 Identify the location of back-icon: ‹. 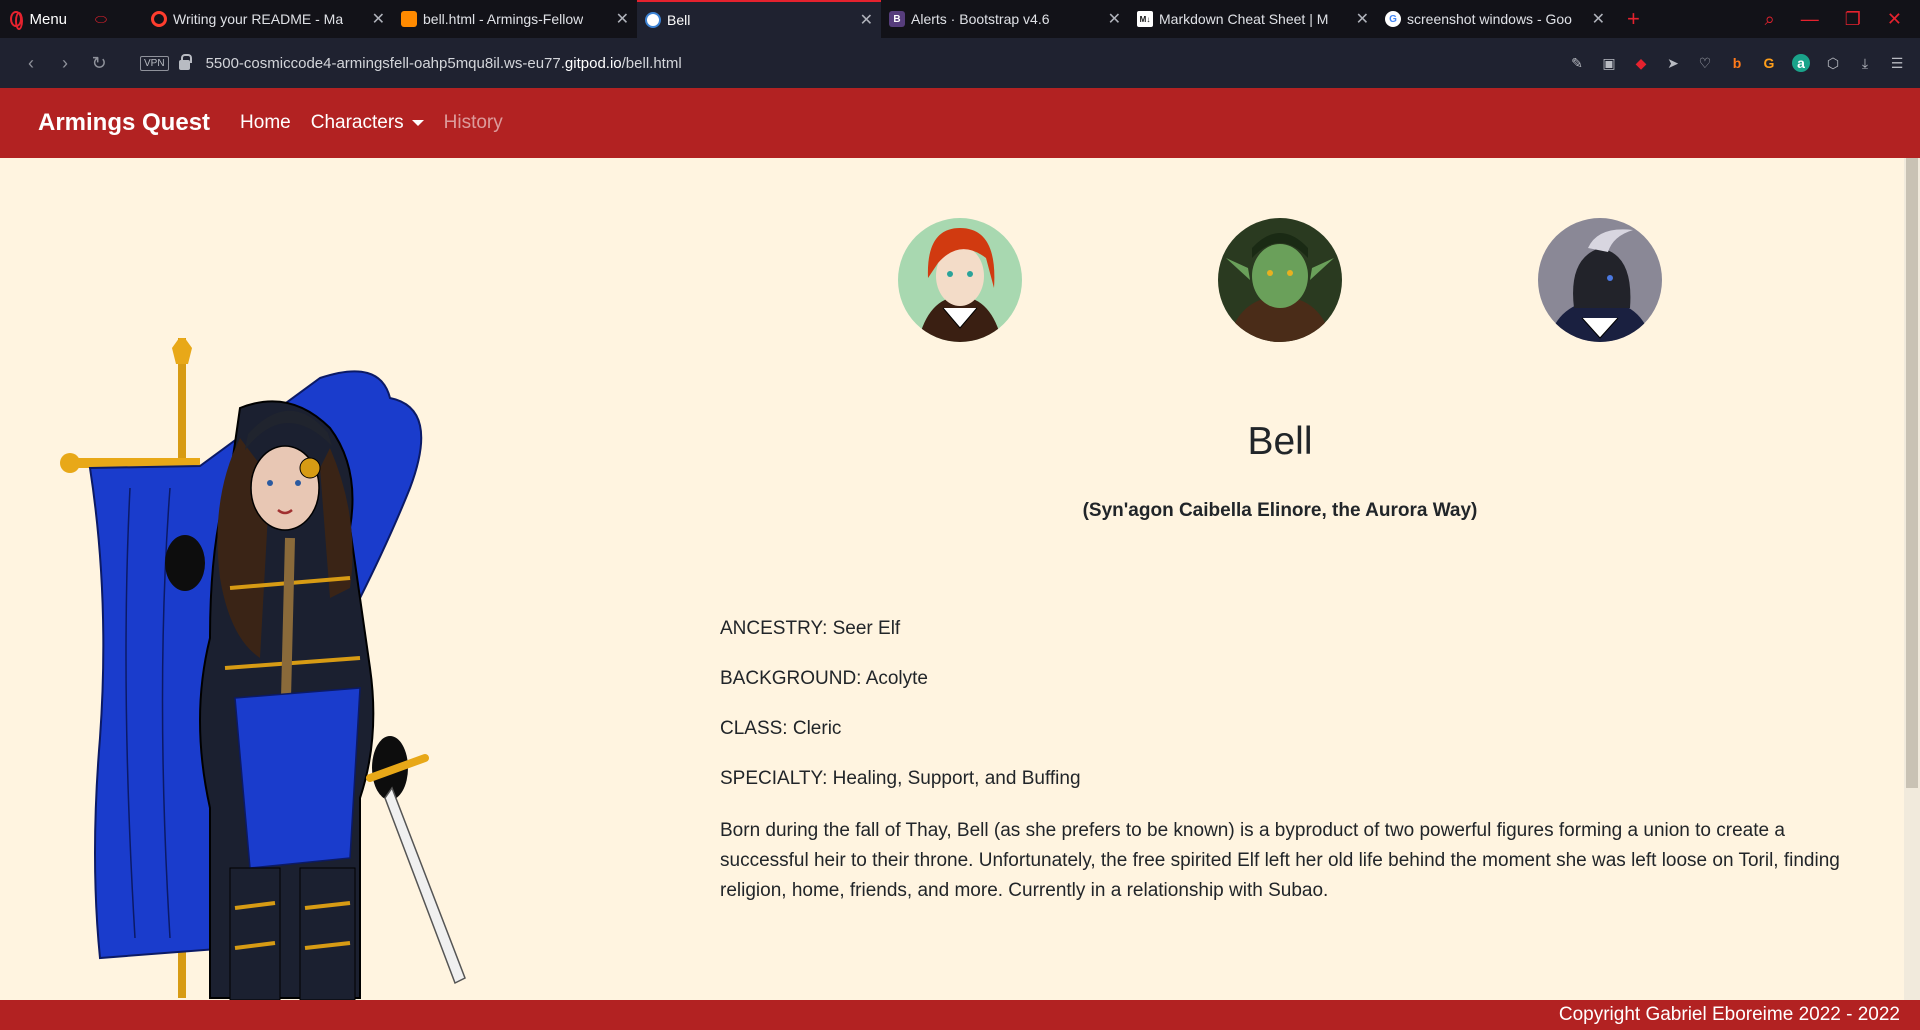
(31, 63).